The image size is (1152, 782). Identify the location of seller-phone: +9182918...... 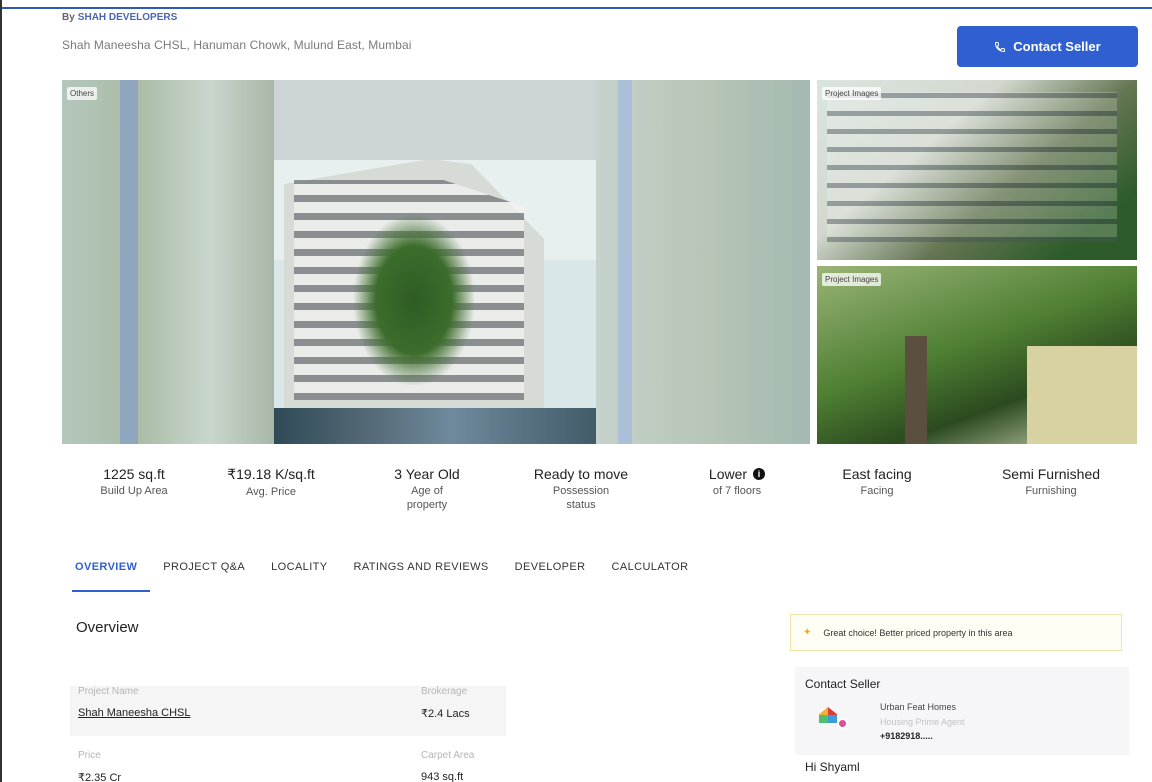
(906, 736).